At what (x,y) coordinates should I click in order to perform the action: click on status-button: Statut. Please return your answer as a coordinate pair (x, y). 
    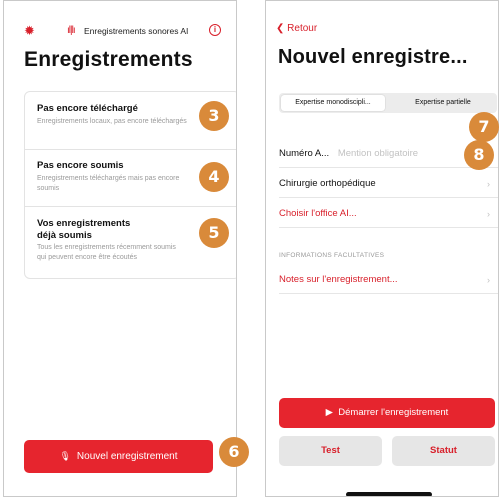
    Looking at the image, I should click on (443, 451).